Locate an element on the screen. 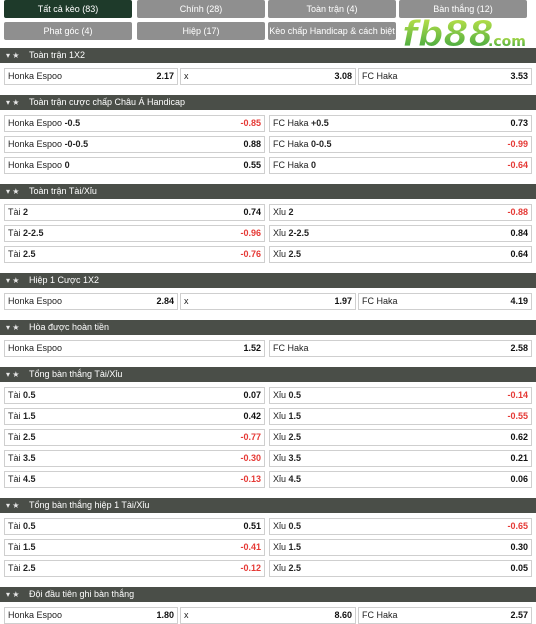 This screenshot has width=536, height=624. odds-button: Xỉu 4.5 0.06 is located at coordinates (400, 479).